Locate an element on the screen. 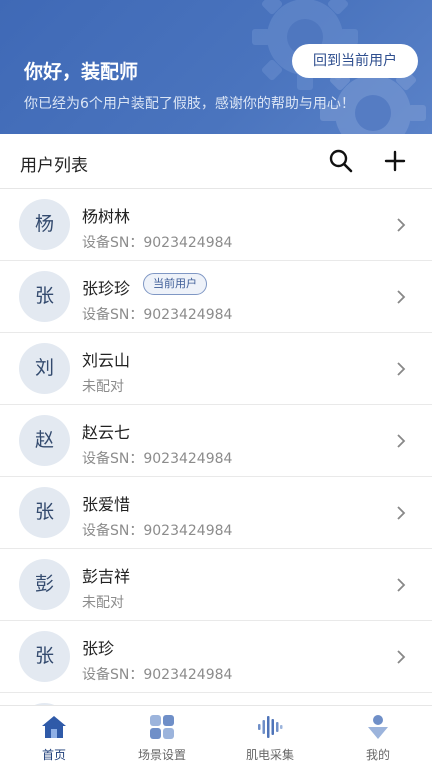  user-name: 杨树林 is located at coordinates (106, 216).